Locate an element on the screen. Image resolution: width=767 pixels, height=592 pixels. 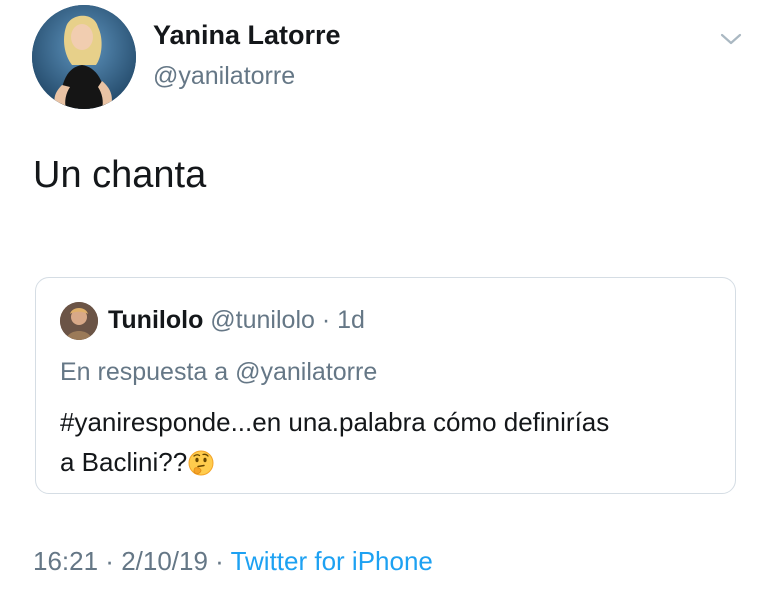
quoted-author-avatar is located at coordinates (79, 321).